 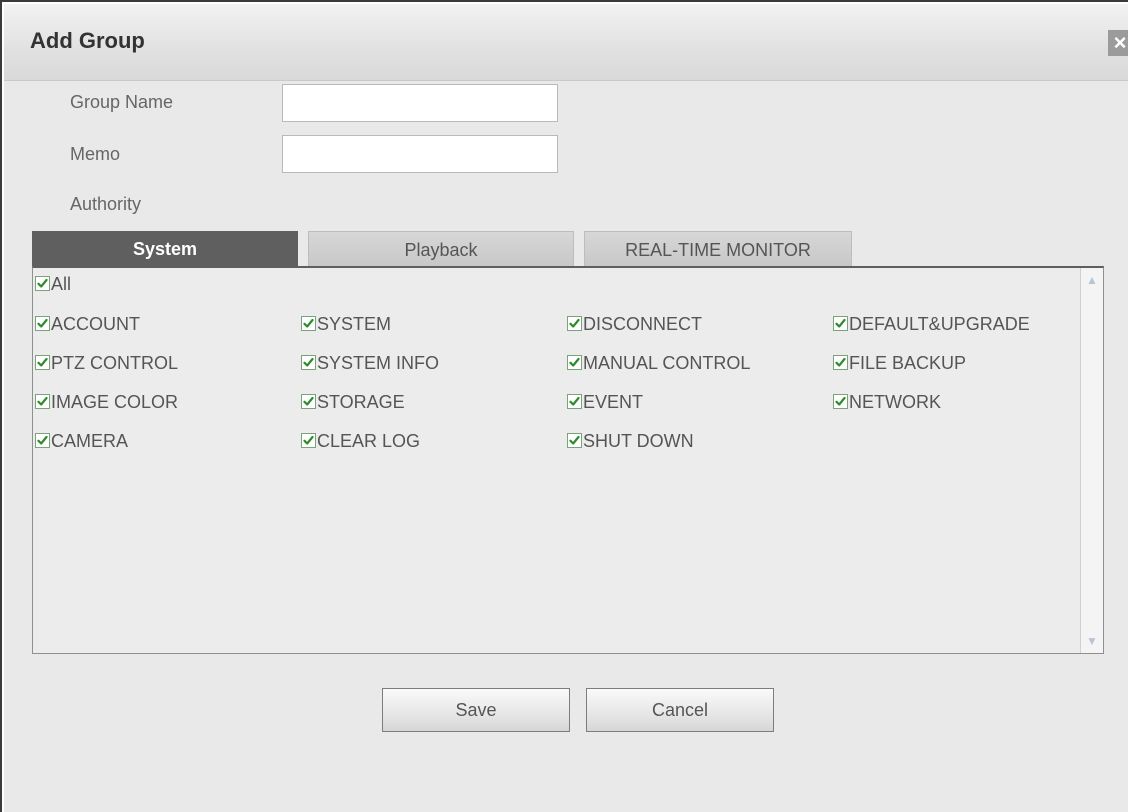 What do you see at coordinates (643, 324) in the screenshot?
I see `checkbox-label: DISCONNECT` at bounding box center [643, 324].